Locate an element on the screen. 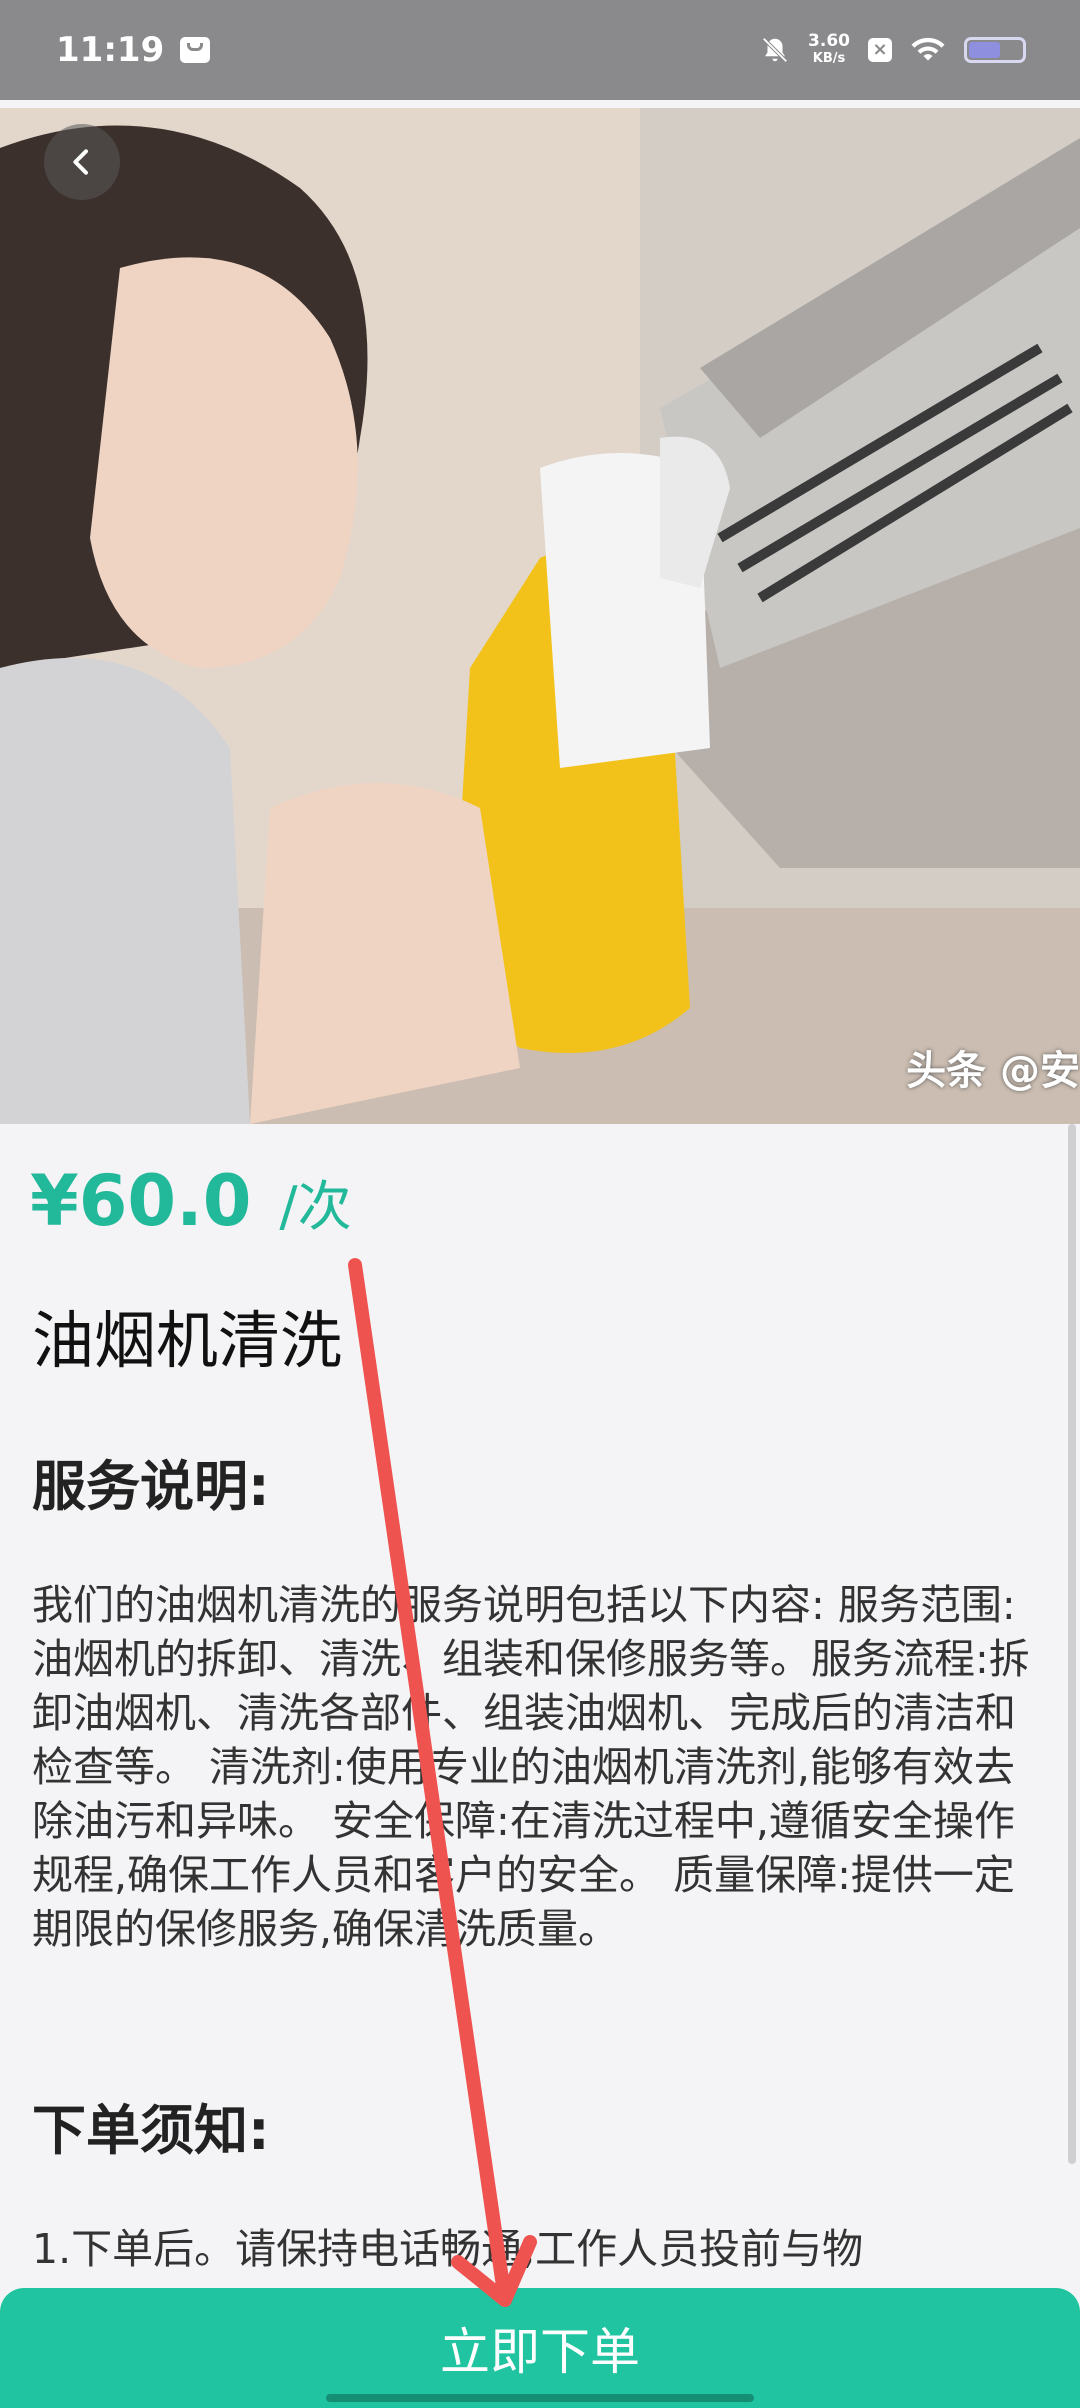  sim-off-icon: × is located at coordinates (880, 50).